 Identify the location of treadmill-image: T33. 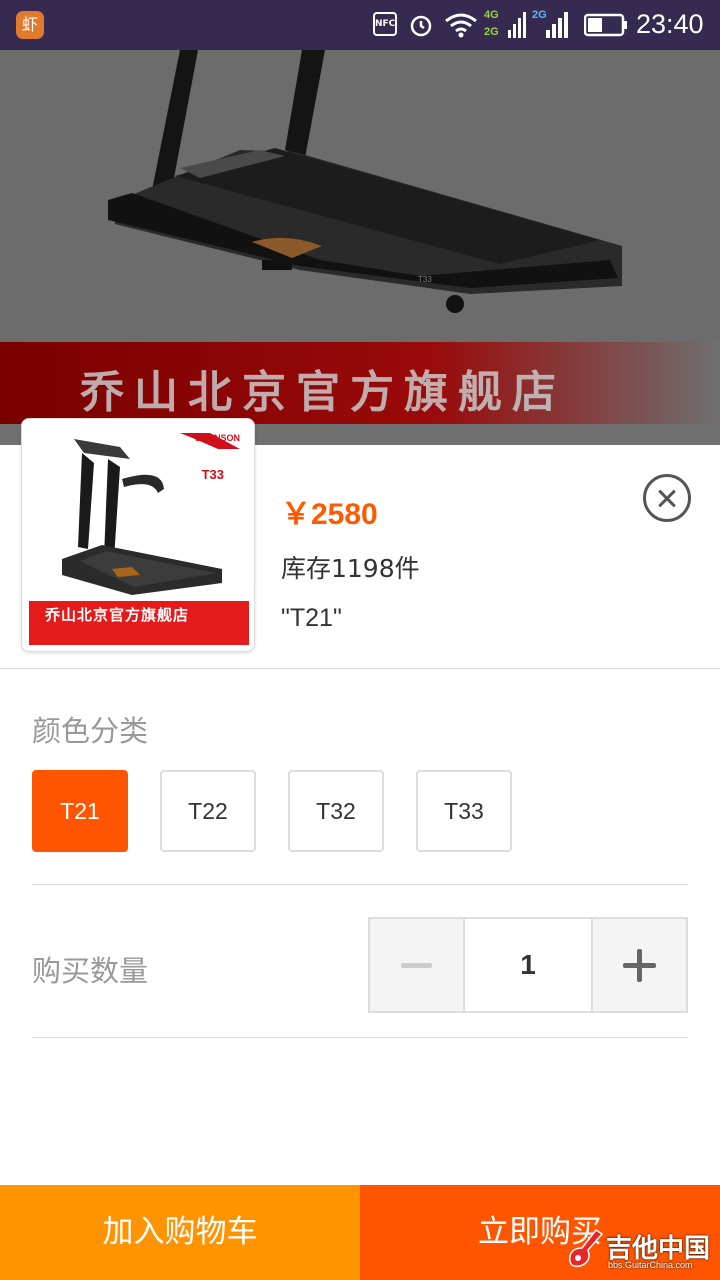
(365, 181).